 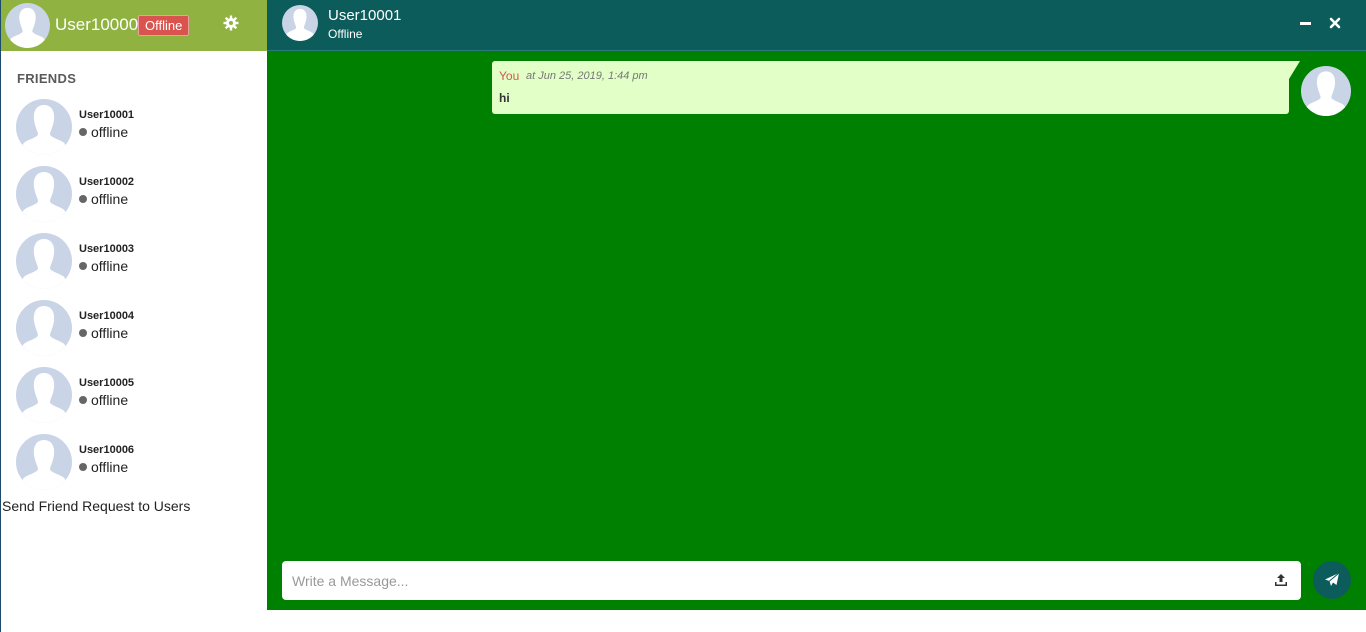 What do you see at coordinates (816, 621) in the screenshot?
I see `footer-strip` at bounding box center [816, 621].